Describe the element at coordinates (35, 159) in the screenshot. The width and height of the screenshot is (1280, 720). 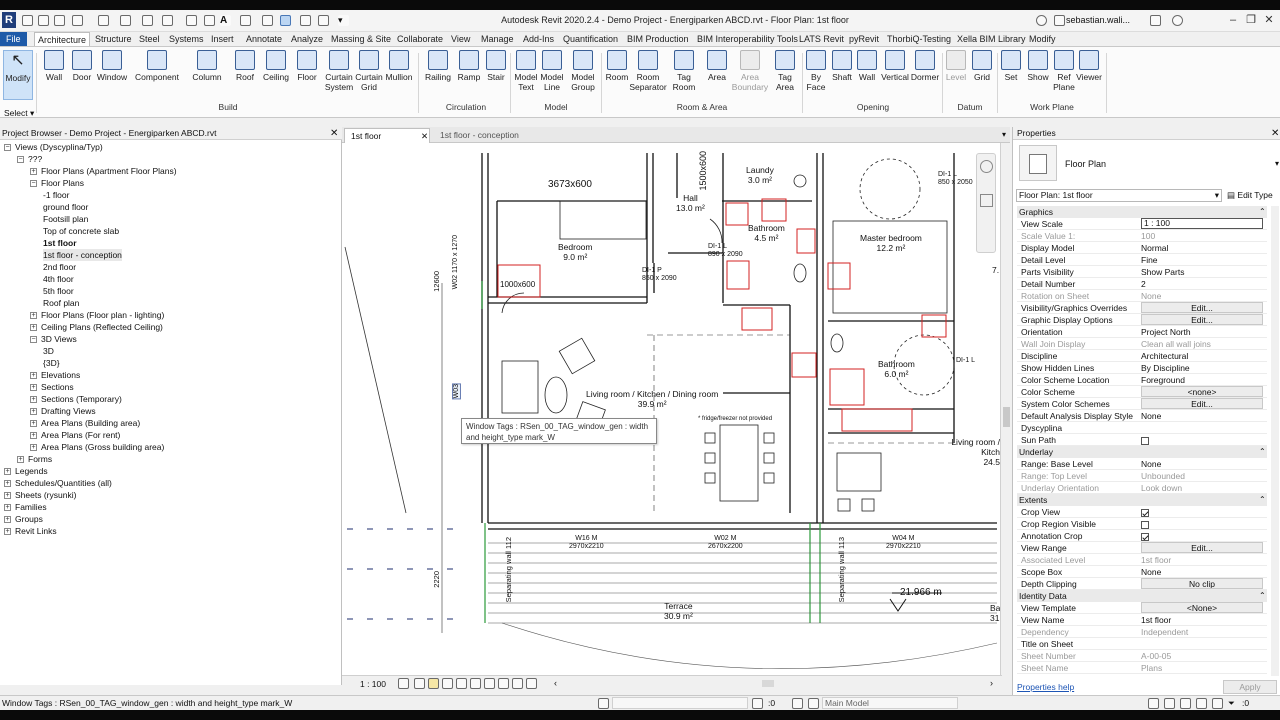
I see `browser-item: ???` at that location.